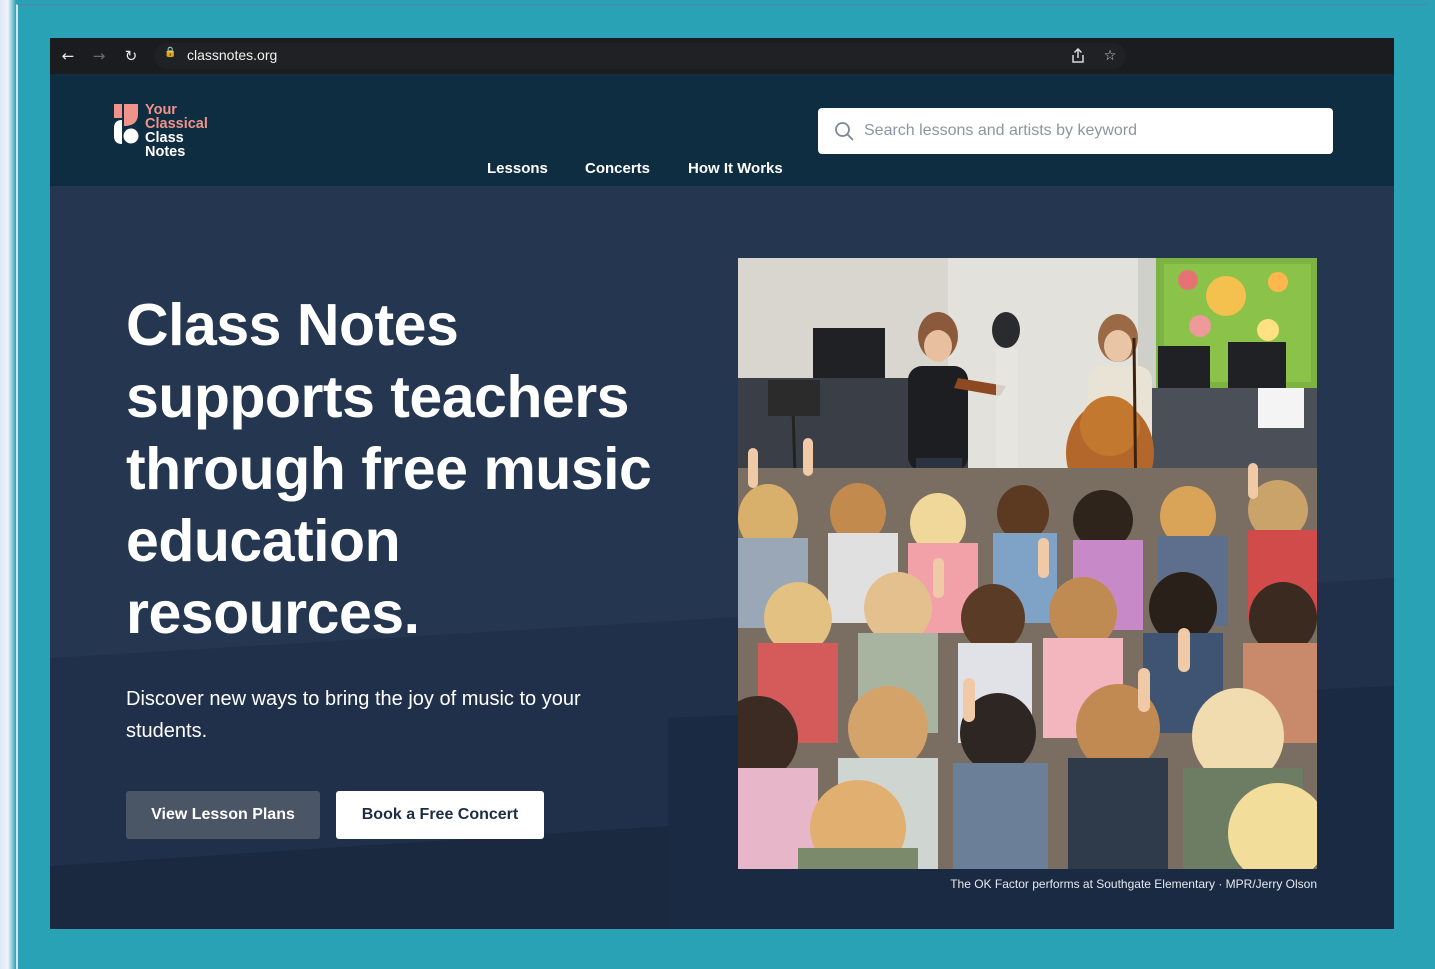  Describe the element at coordinates (165, 152) in the screenshot. I see `logo-word-notes: Notes` at that location.